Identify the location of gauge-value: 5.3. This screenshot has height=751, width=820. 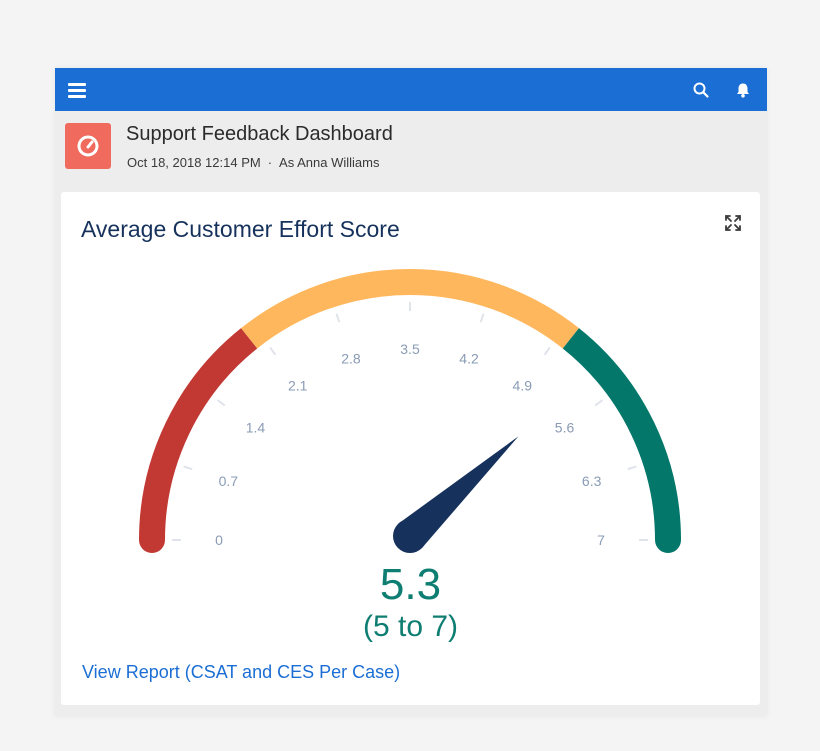
(410, 584).